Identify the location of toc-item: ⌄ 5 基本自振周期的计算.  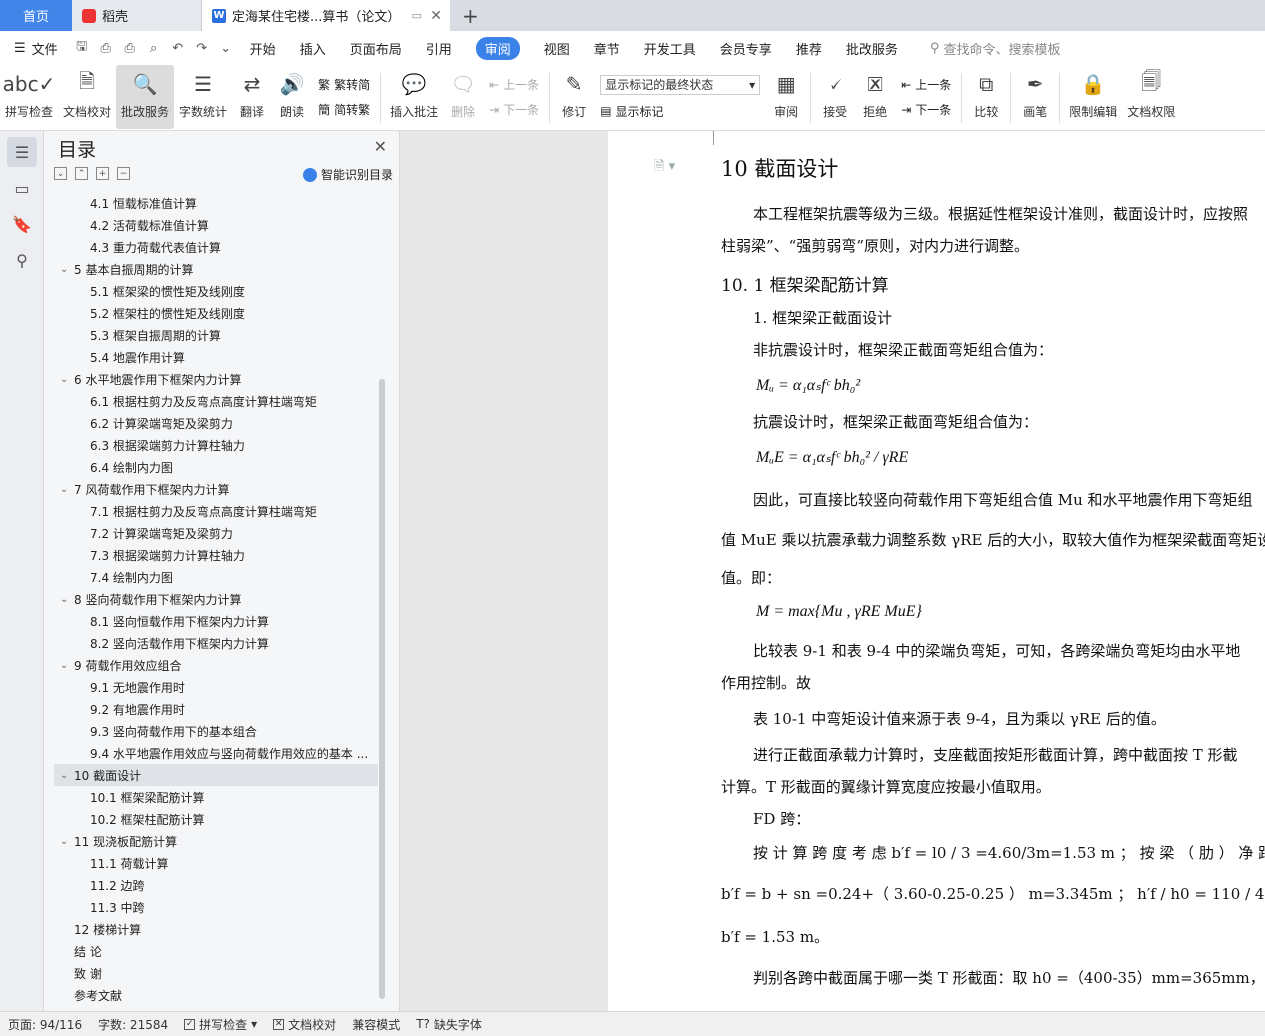
(216, 269).